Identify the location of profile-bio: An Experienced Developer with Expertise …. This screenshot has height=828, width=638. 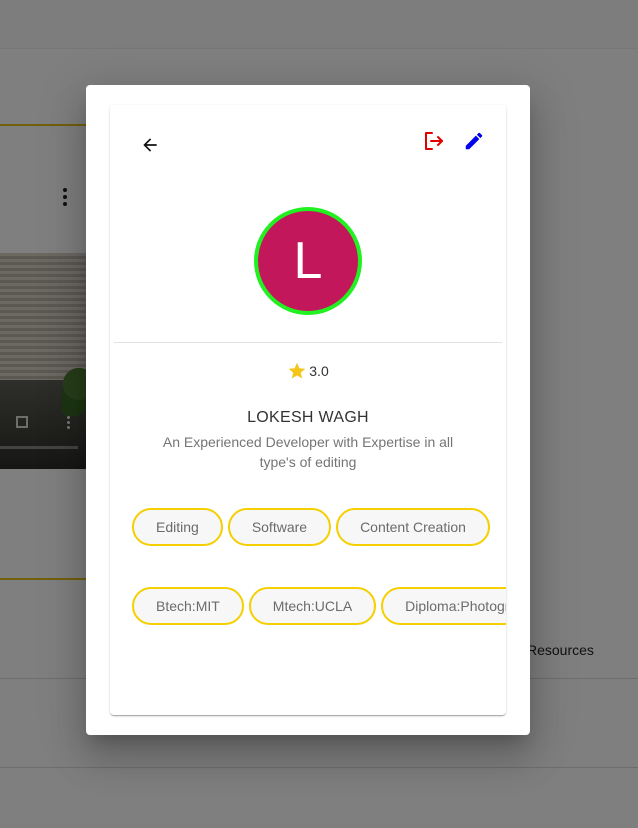
(308, 452).